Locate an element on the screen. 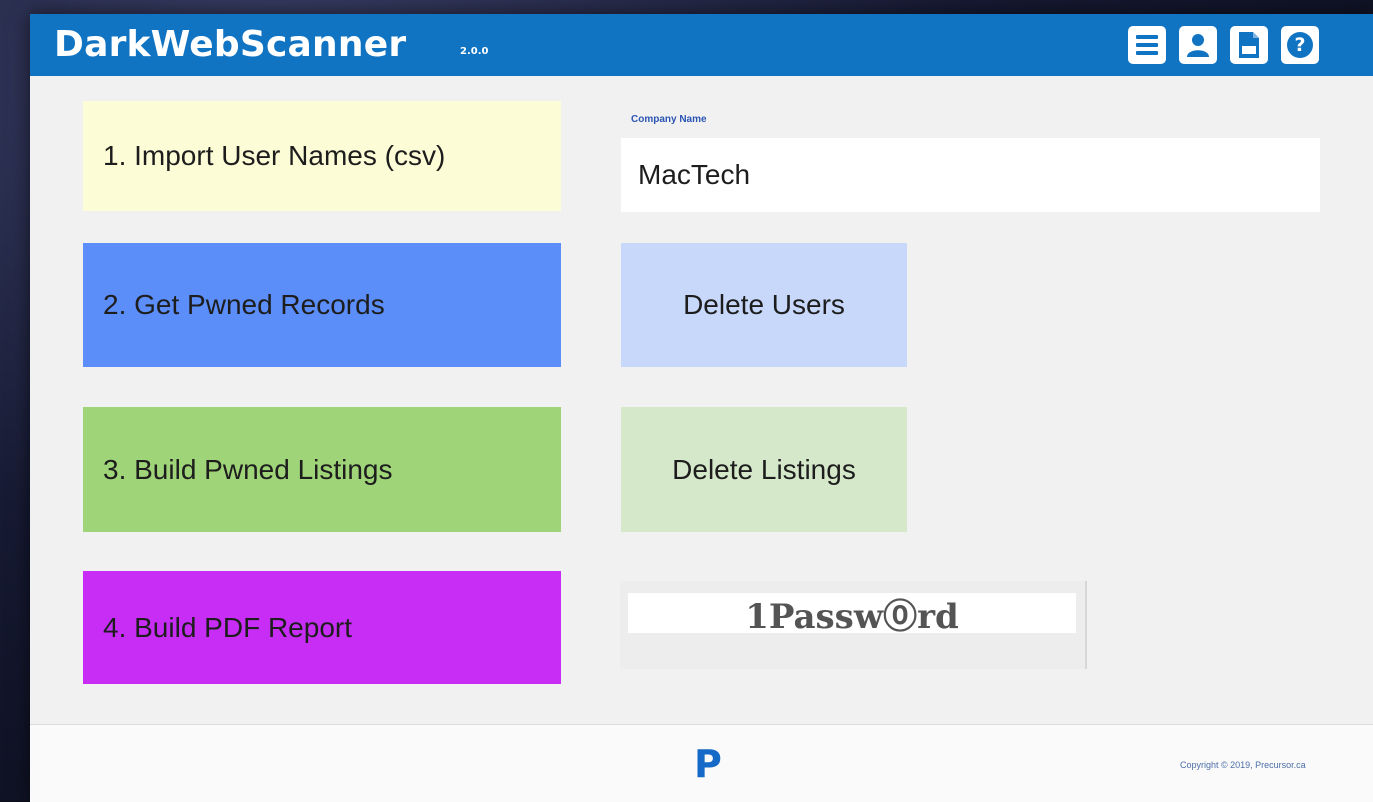 The image size is (1373, 802). onepassword-logo-bar: 1Passw⓪rd is located at coordinates (852, 615).